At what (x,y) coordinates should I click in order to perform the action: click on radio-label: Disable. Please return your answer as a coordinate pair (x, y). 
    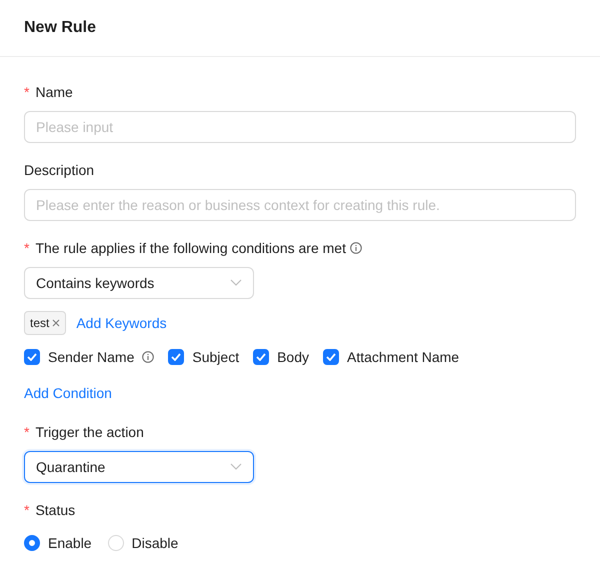
    Looking at the image, I should click on (155, 543).